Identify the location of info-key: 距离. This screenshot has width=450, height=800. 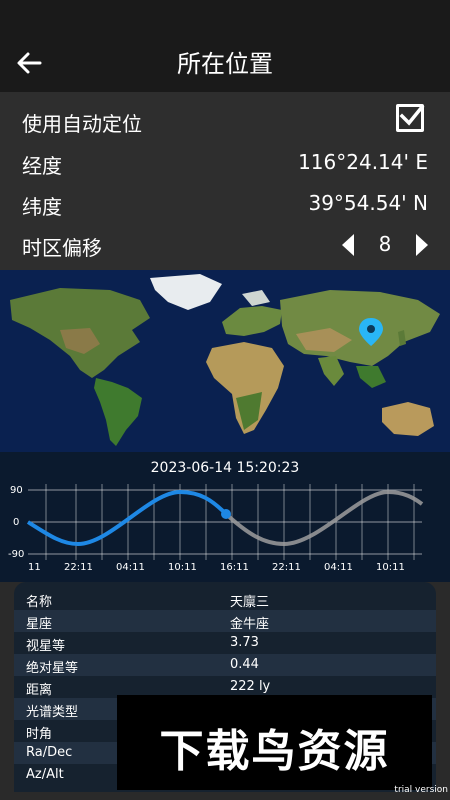
(39, 690).